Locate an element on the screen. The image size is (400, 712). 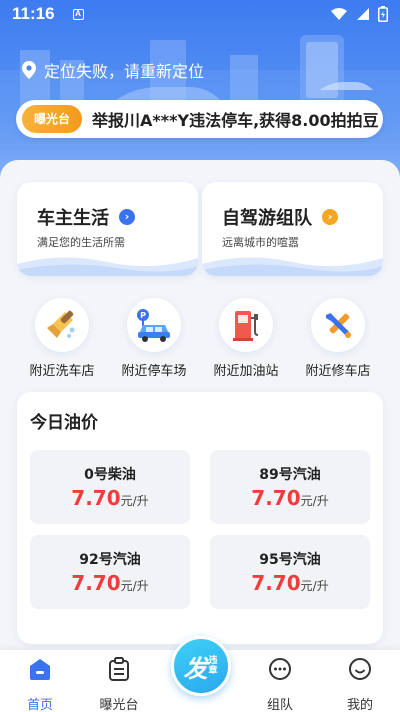
card-road-trip: 自驾游组队 › 远离城市的喧嚣 is located at coordinates (292, 229).